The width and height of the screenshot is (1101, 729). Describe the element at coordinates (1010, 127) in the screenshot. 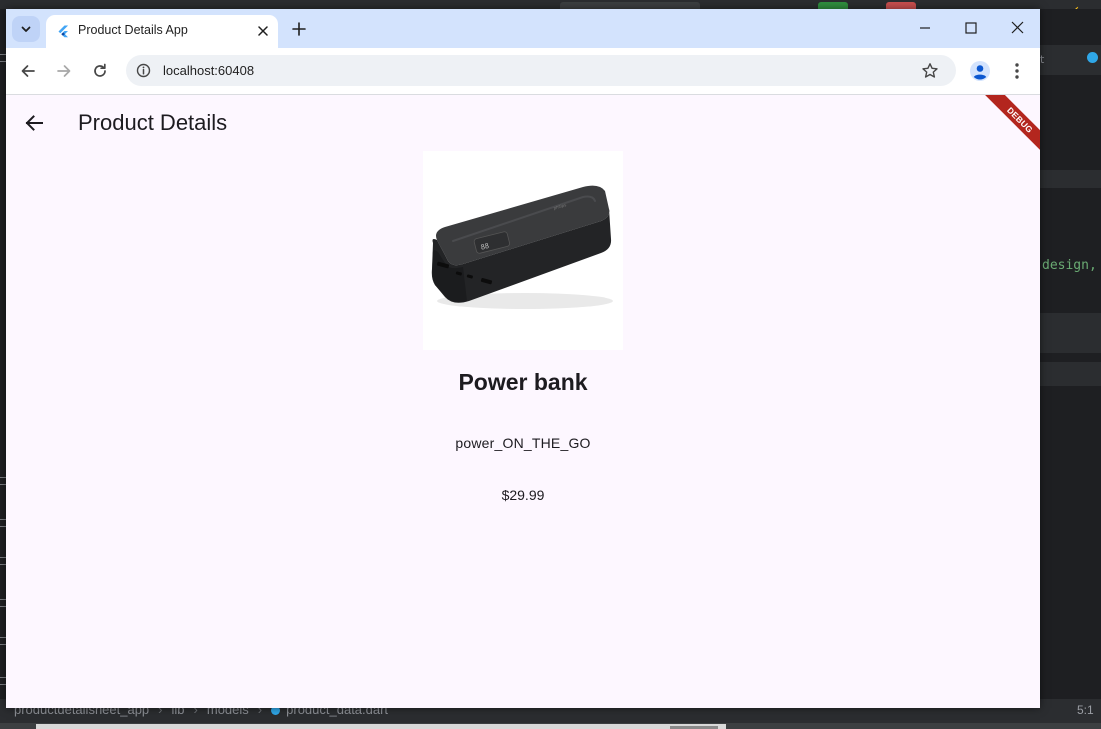

I see `debug-banner: DEBUG` at that location.